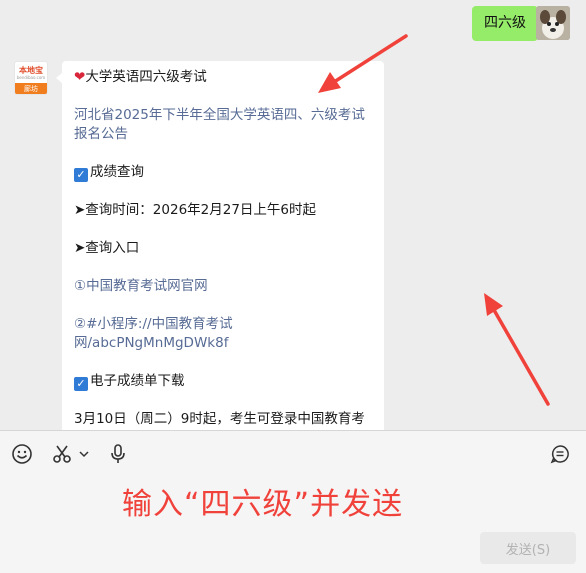 Image resolution: width=586 pixels, height=573 pixels. Describe the element at coordinates (117, 172) in the screenshot. I see `section-scores-label: 成绩查询` at that location.